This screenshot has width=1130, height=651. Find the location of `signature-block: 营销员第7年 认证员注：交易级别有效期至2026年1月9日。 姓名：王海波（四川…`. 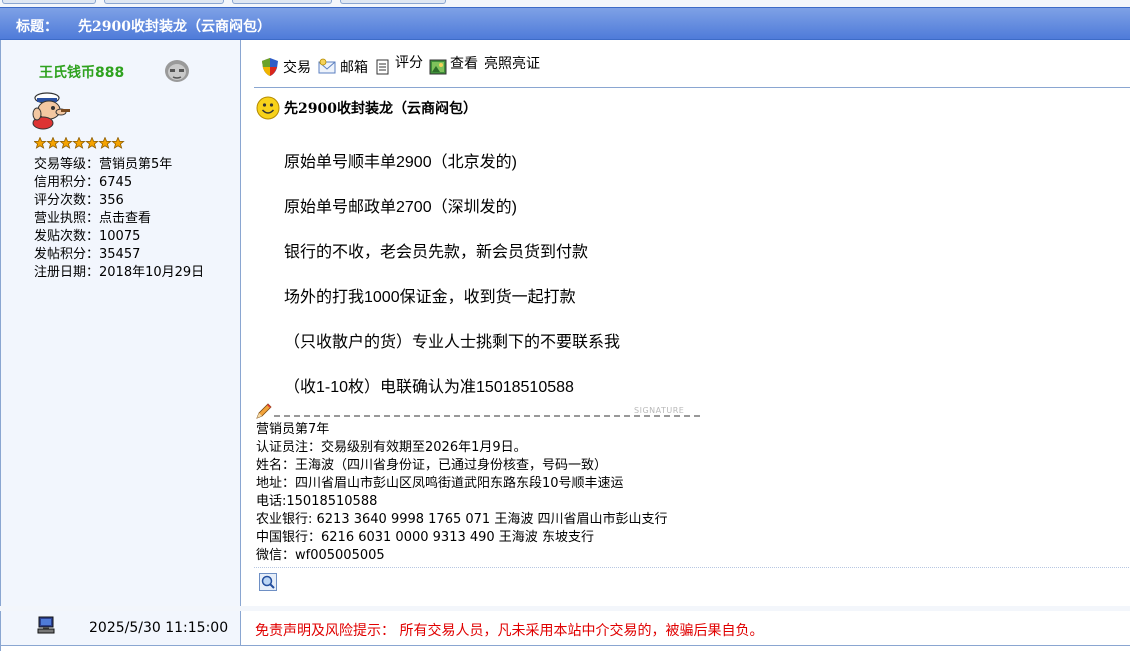

signature-block: 营销员第7年 认证员注：交易级别有效期至2026年1月9日。 姓名：王海波（四川… is located at coordinates (461, 493).